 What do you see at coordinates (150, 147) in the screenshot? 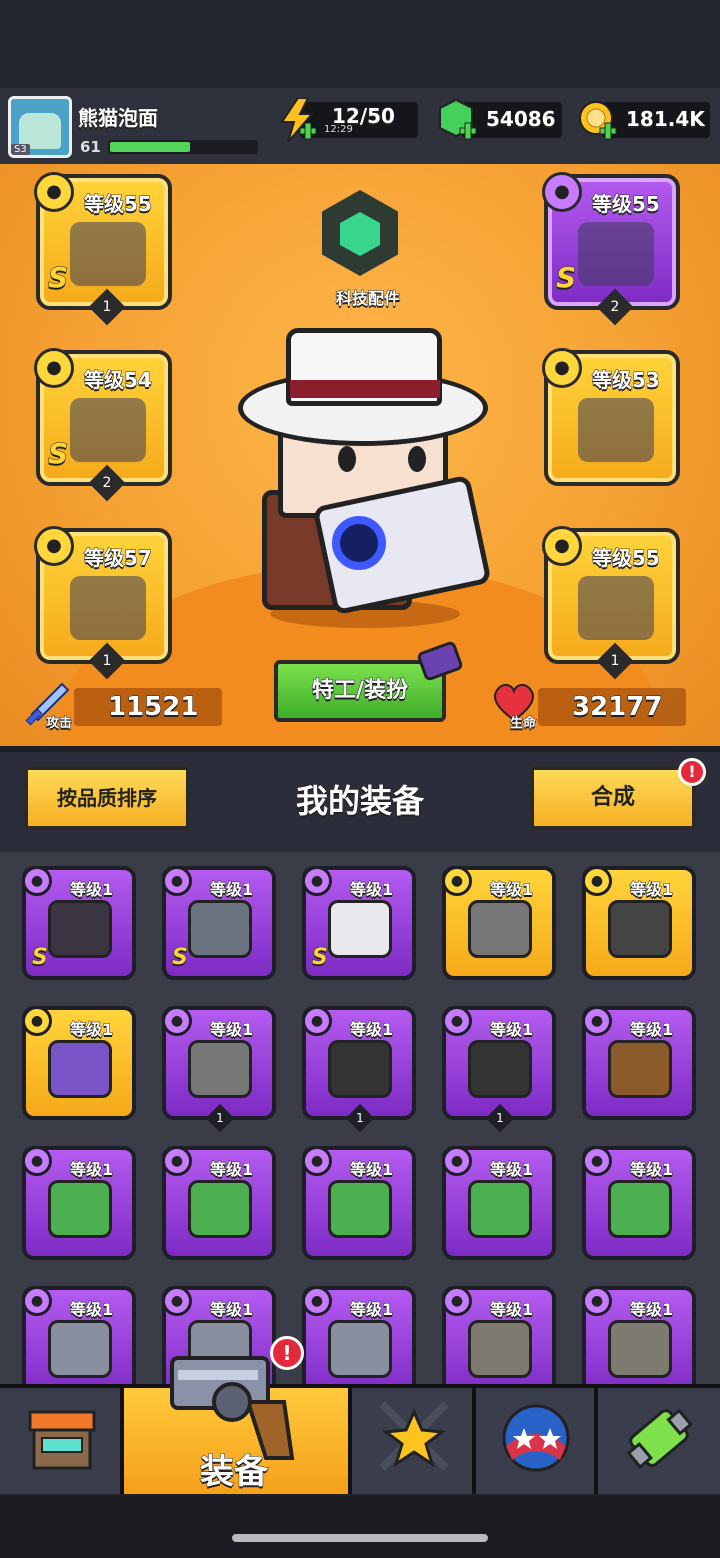
I see `xp-fill` at bounding box center [150, 147].